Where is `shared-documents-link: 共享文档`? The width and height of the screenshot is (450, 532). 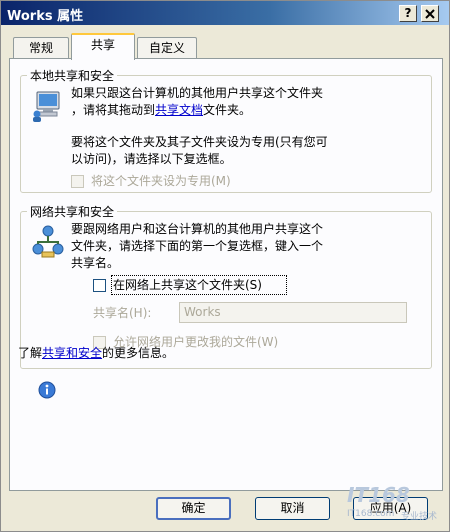 shared-documents-link: 共享文档 is located at coordinates (179, 110).